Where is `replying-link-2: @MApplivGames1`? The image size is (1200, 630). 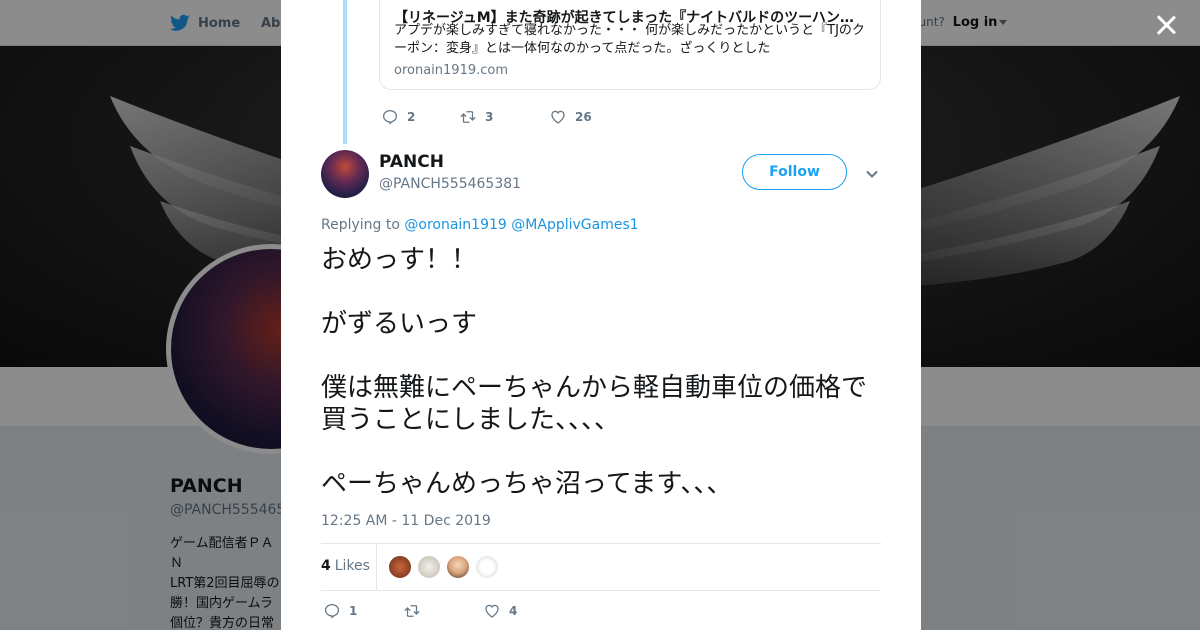
replying-link-2: @MApplivGames1 is located at coordinates (574, 225).